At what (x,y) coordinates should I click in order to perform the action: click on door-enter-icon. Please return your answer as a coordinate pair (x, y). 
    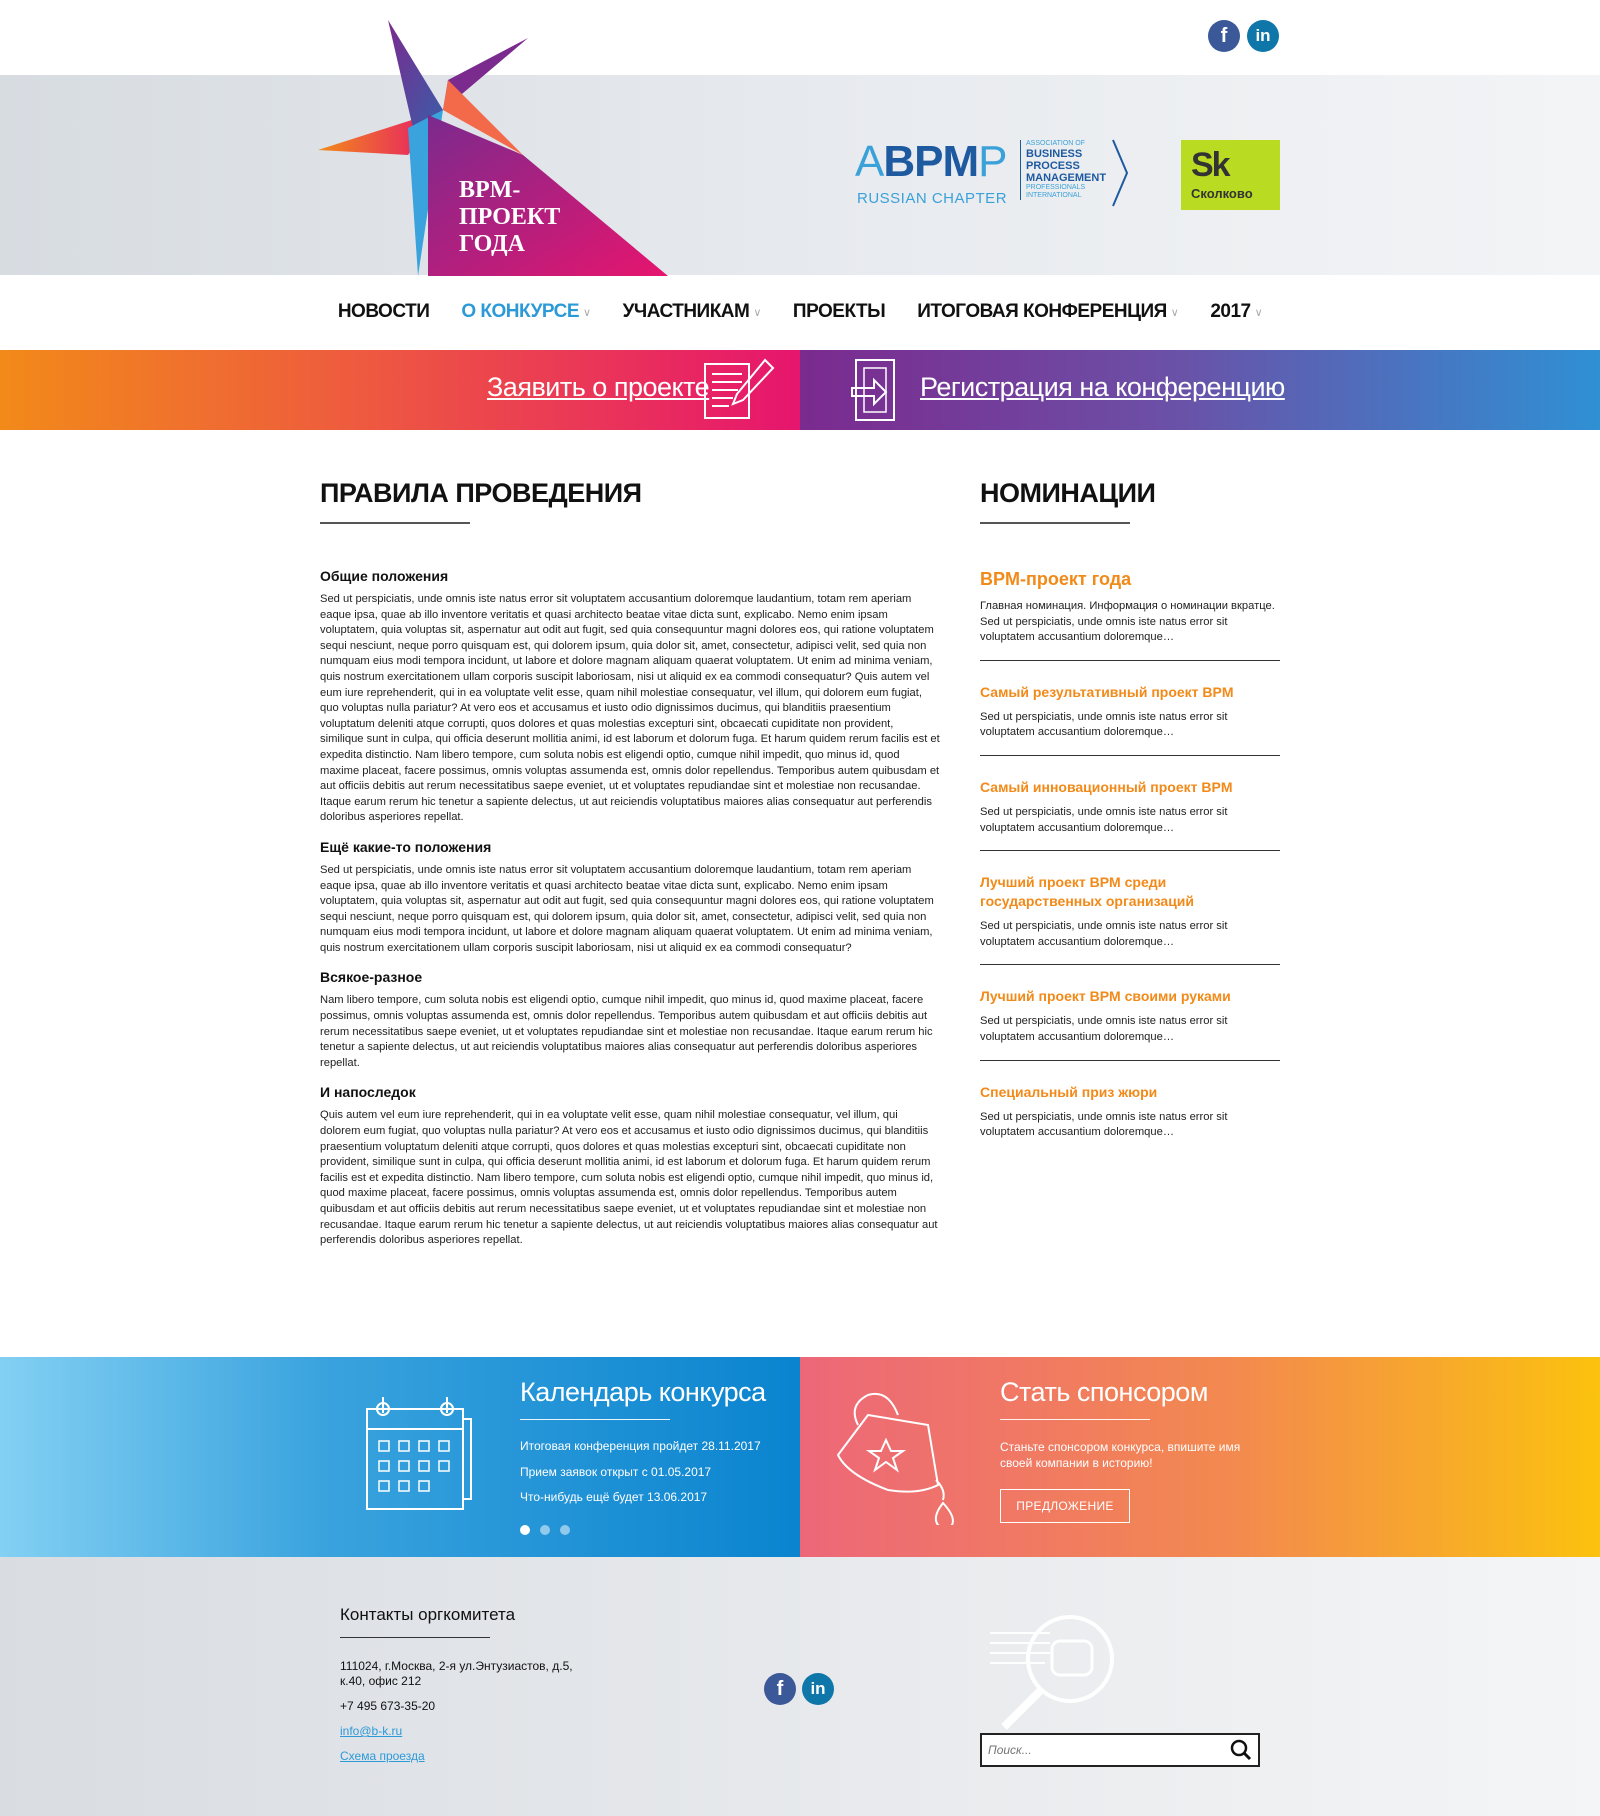
    Looking at the image, I should click on (875, 390).